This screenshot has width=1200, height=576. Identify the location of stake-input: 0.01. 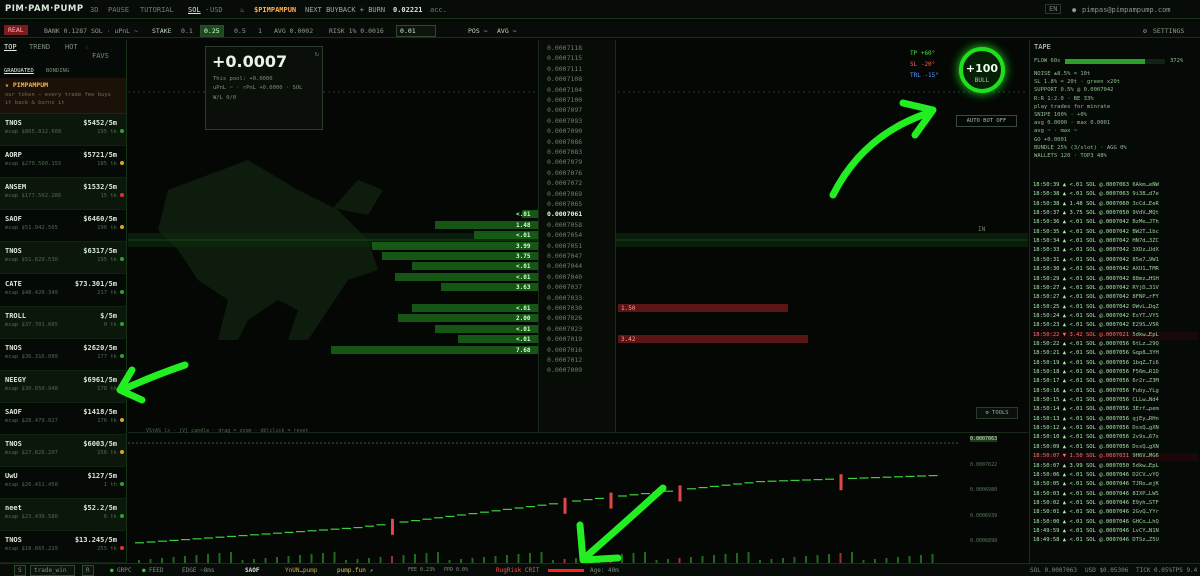
(416, 31).